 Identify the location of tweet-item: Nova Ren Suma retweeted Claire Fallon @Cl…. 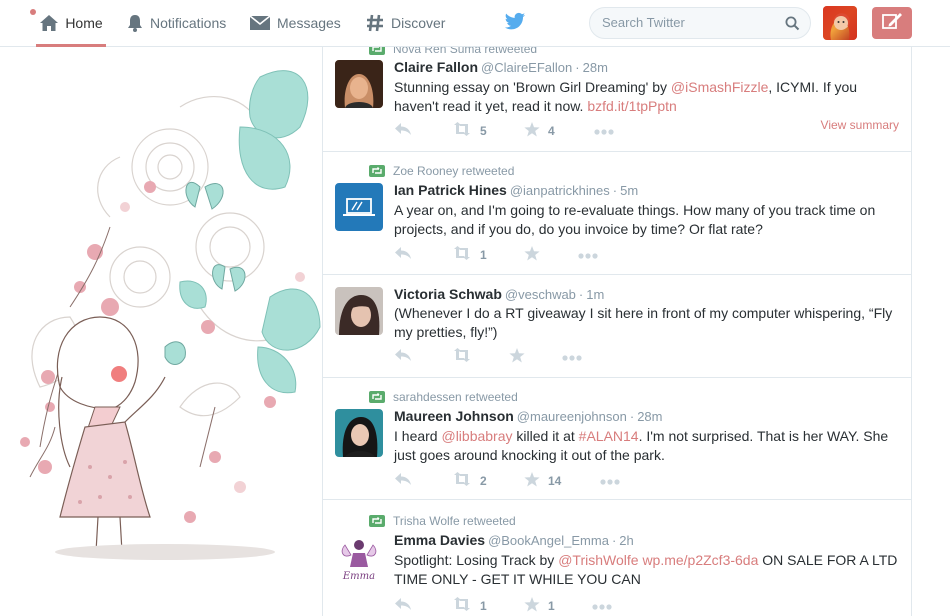
(617, 99).